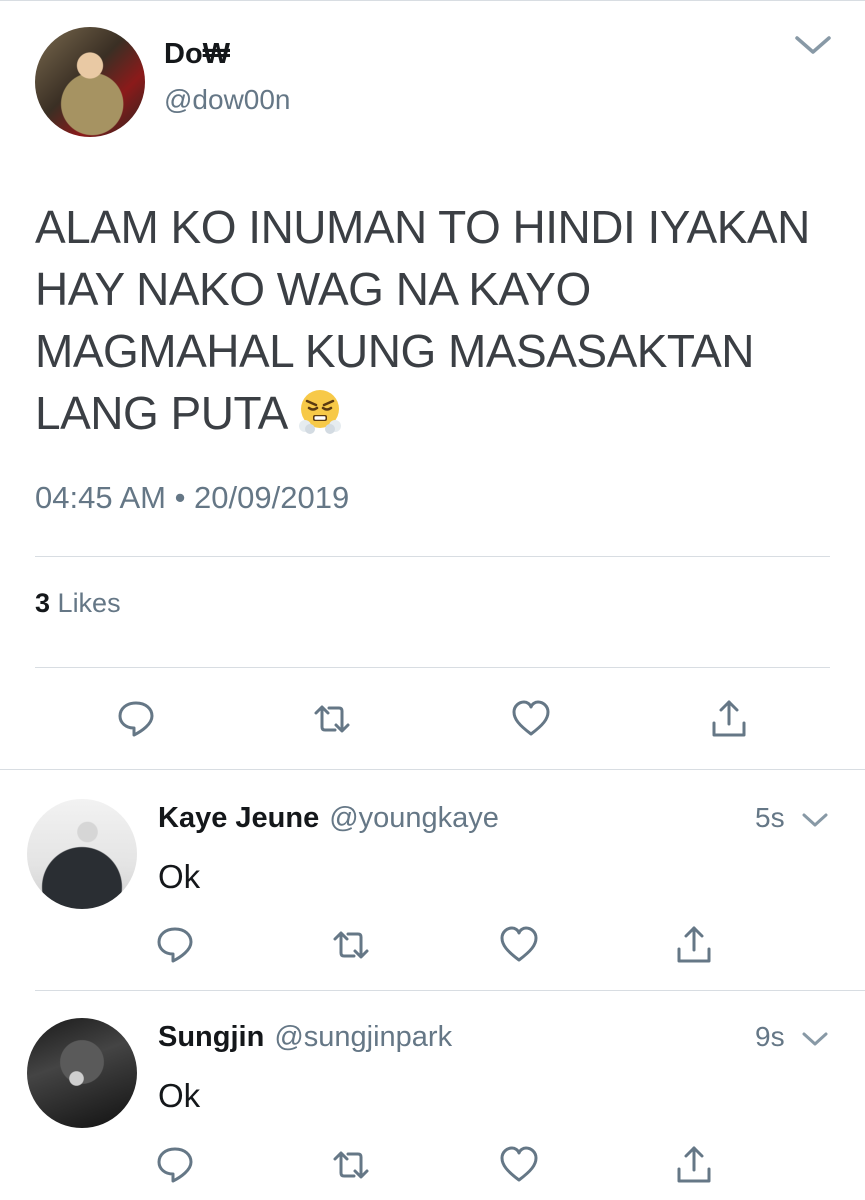 The image size is (865, 1200). What do you see at coordinates (320, 411) in the screenshot?
I see `face-with-steam-from-nose-icon` at bounding box center [320, 411].